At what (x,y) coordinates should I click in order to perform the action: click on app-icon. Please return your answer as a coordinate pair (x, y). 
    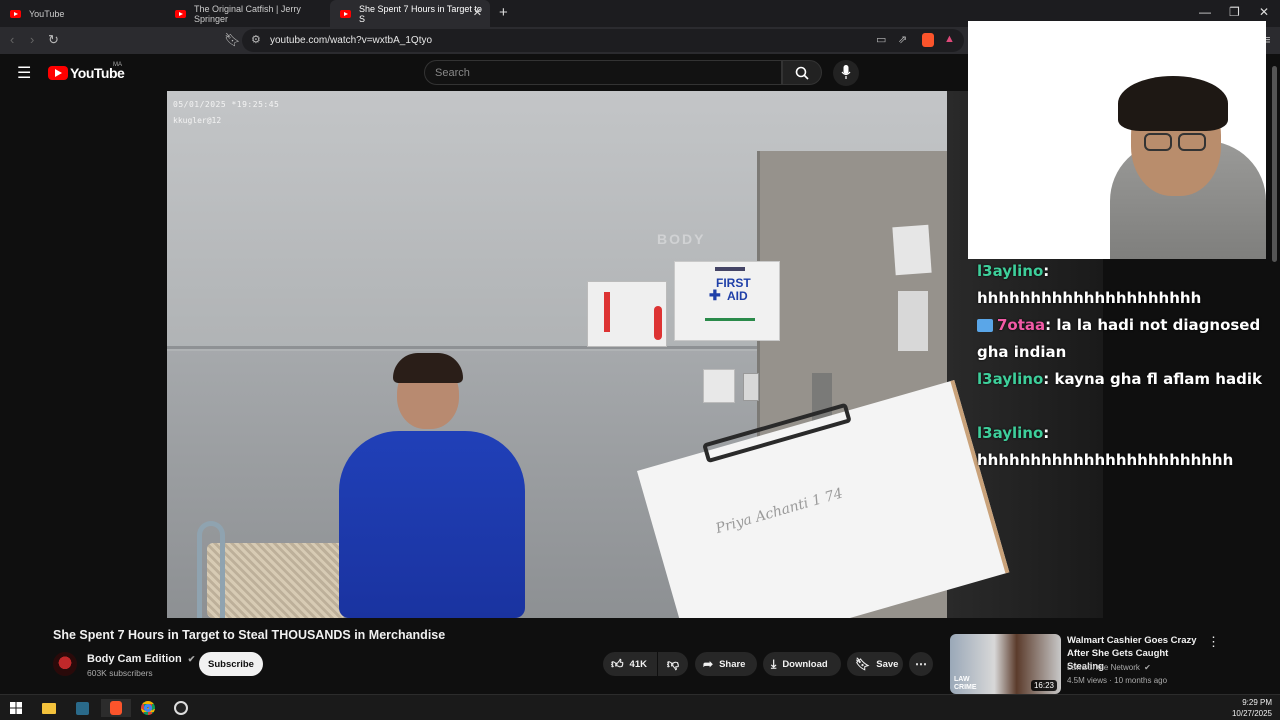
    Looking at the image, I should click on (82, 708).